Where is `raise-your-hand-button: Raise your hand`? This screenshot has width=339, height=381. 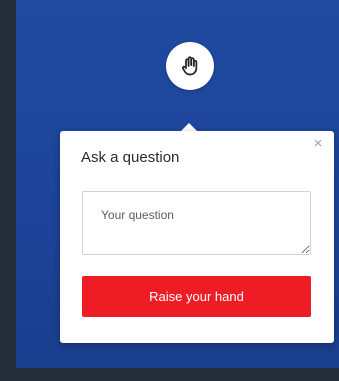 raise-your-hand-button: Raise your hand is located at coordinates (196, 296).